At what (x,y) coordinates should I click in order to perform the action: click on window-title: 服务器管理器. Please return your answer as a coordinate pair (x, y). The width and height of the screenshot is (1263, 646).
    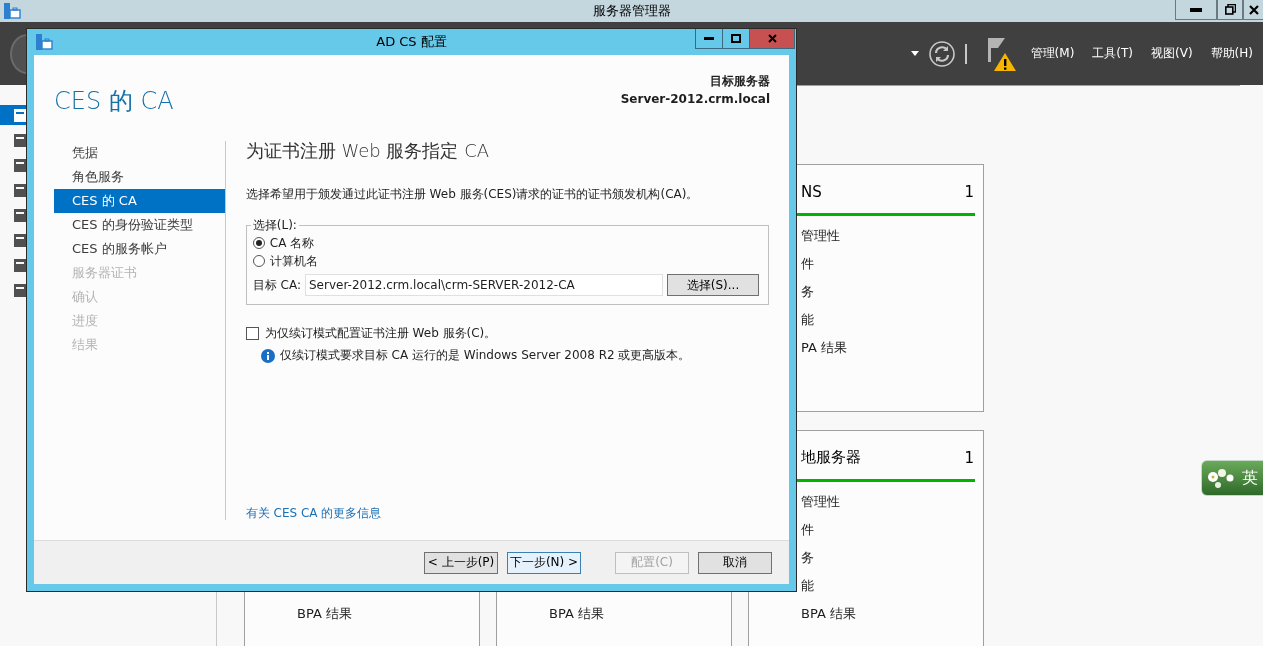
    Looking at the image, I should click on (631, 11).